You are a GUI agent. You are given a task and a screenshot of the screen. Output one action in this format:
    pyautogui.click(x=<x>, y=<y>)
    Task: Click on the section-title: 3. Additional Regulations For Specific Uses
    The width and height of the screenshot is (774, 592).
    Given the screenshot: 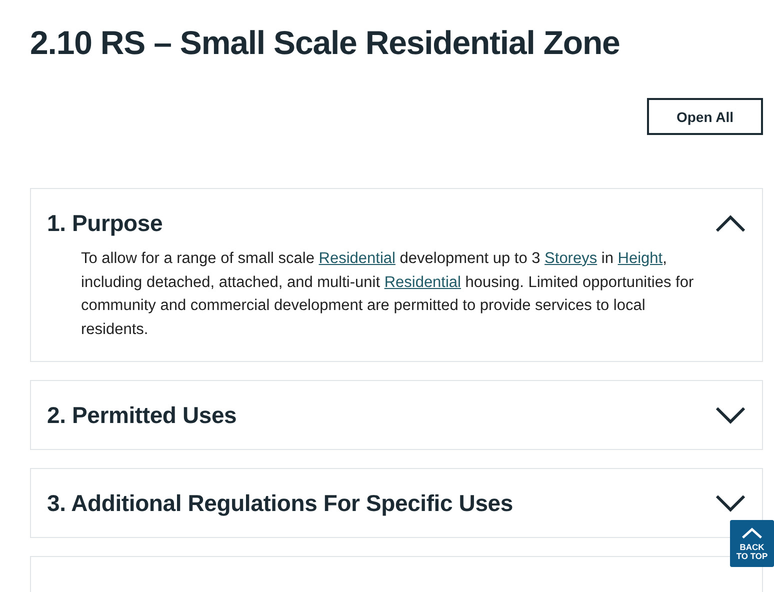 What is the action you would take?
    pyautogui.click(x=280, y=503)
    